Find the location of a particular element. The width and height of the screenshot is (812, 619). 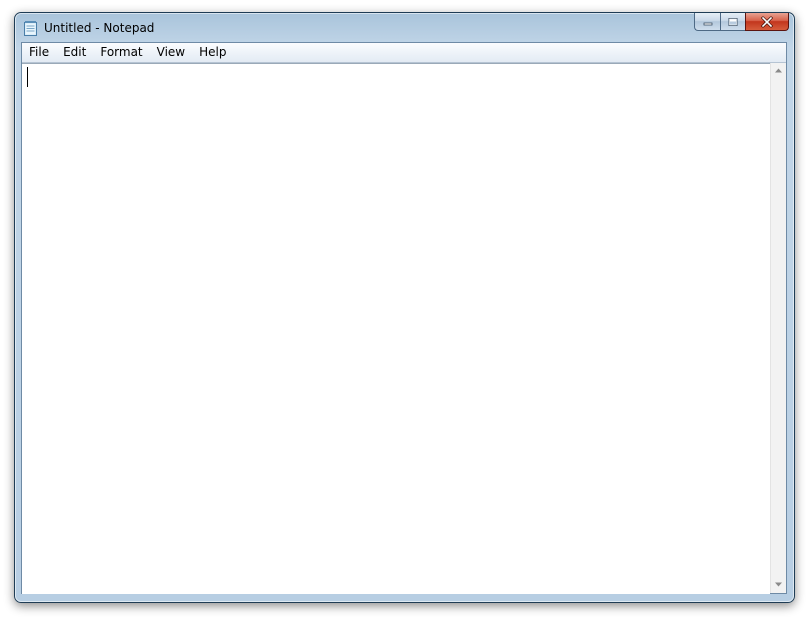

menu-file: File is located at coordinates (39, 52).